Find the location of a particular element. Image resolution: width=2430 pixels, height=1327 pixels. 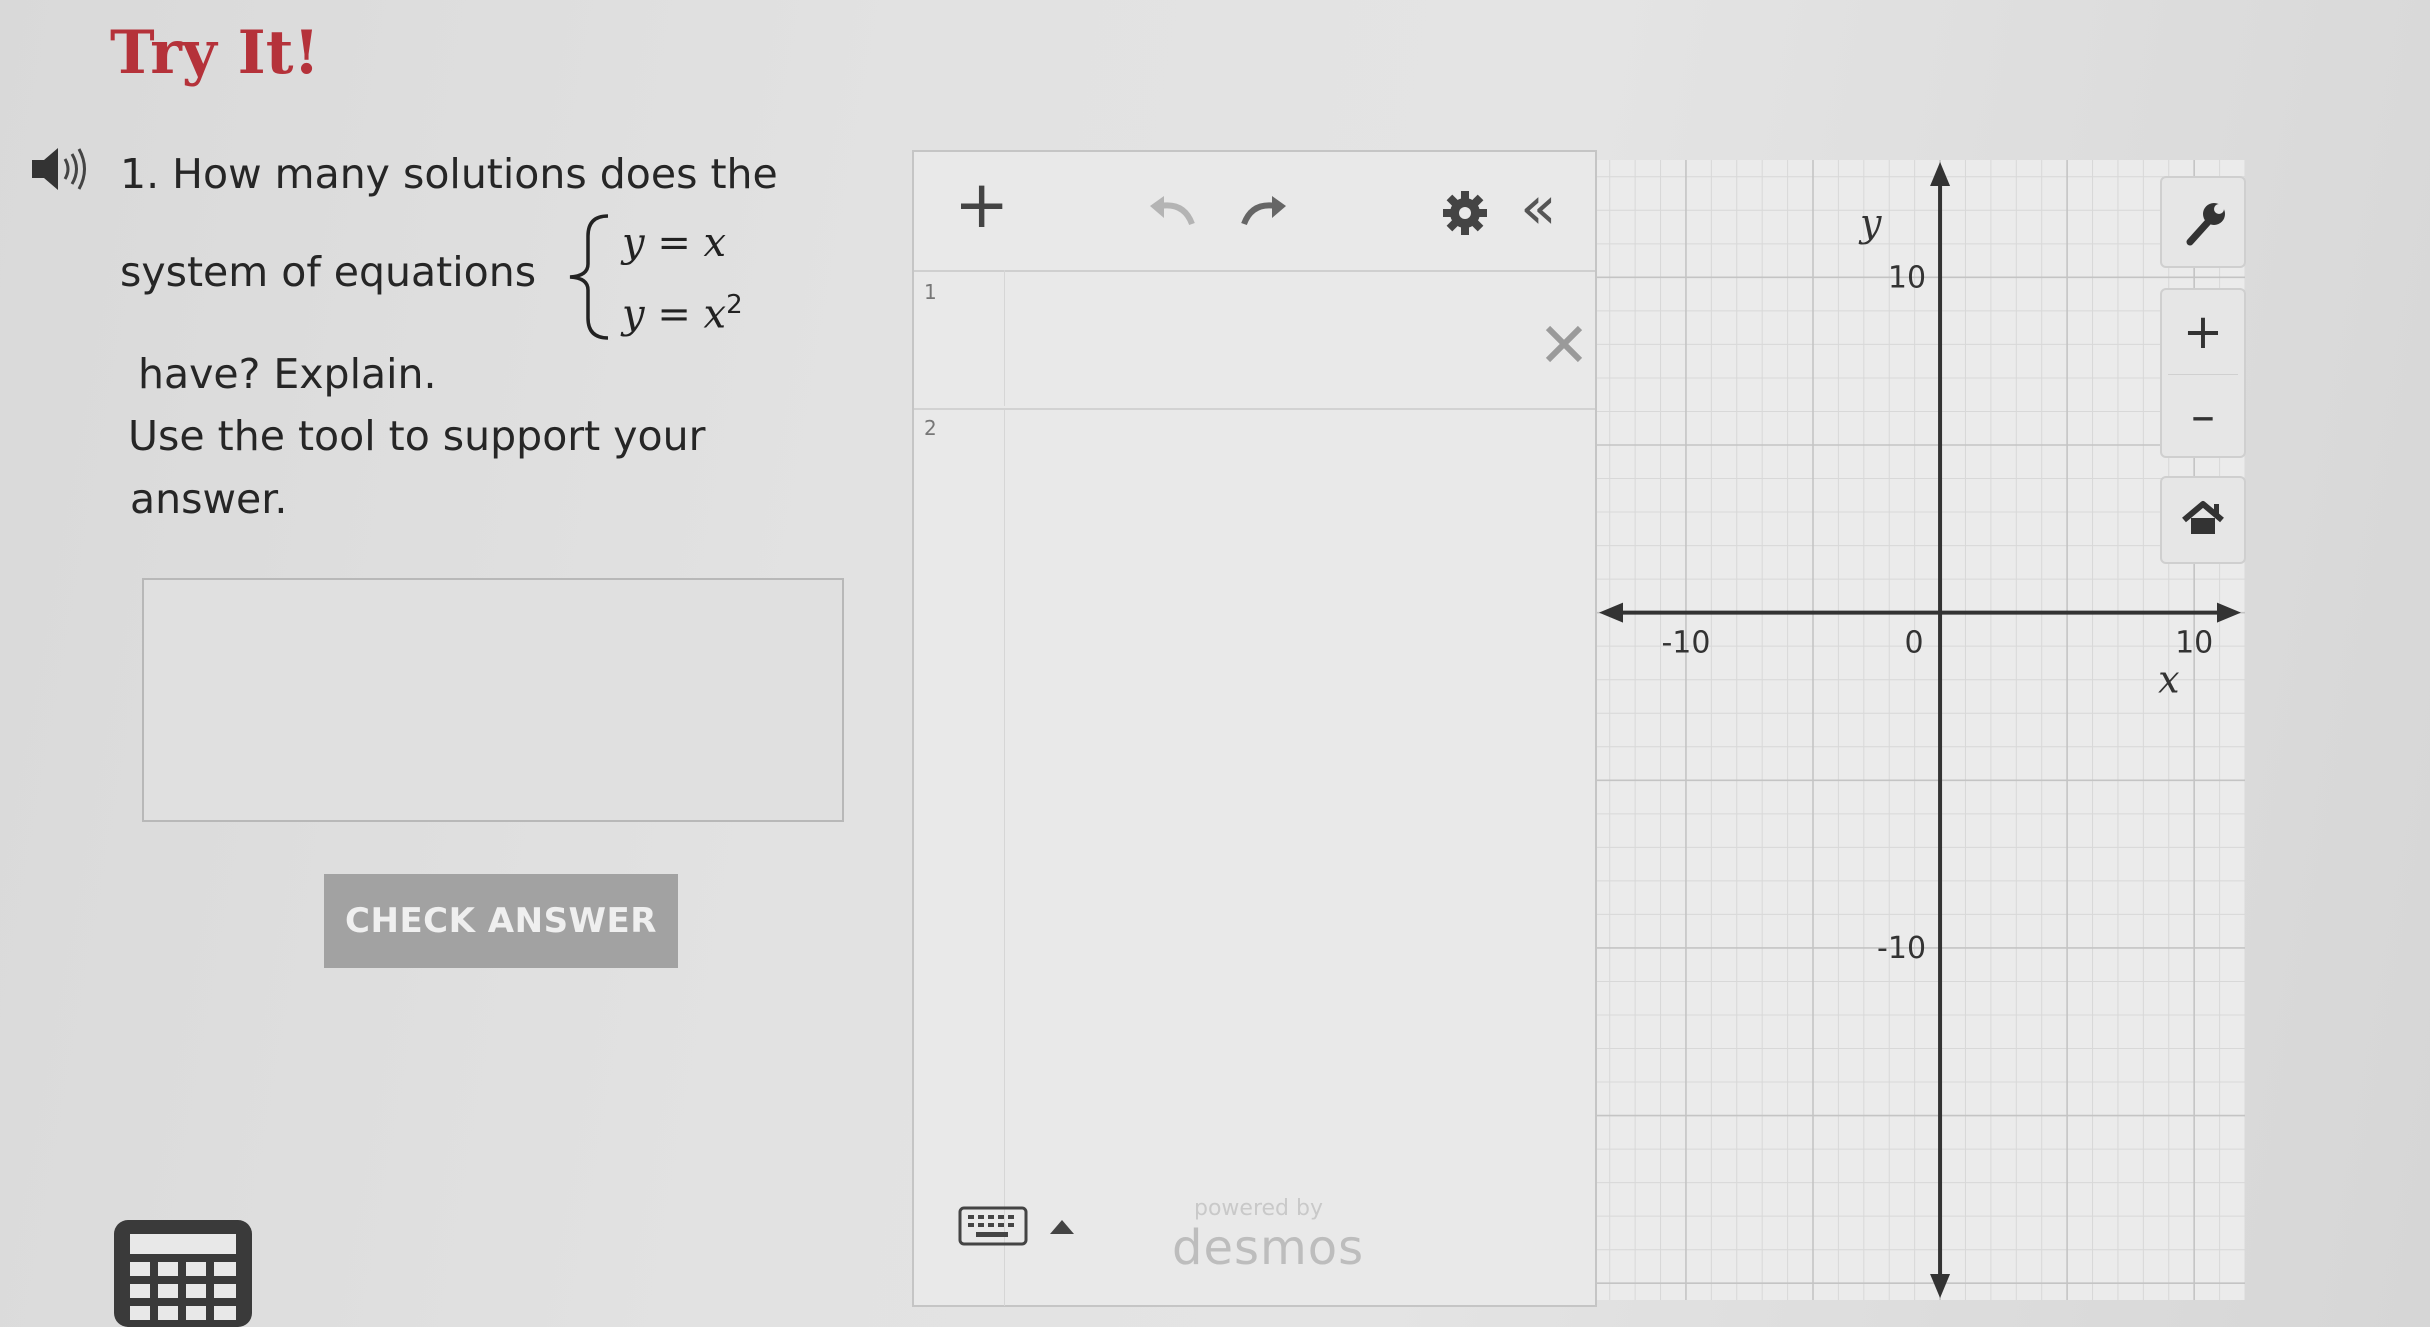

equation-2-exponent: 2 is located at coordinates (734, 305).